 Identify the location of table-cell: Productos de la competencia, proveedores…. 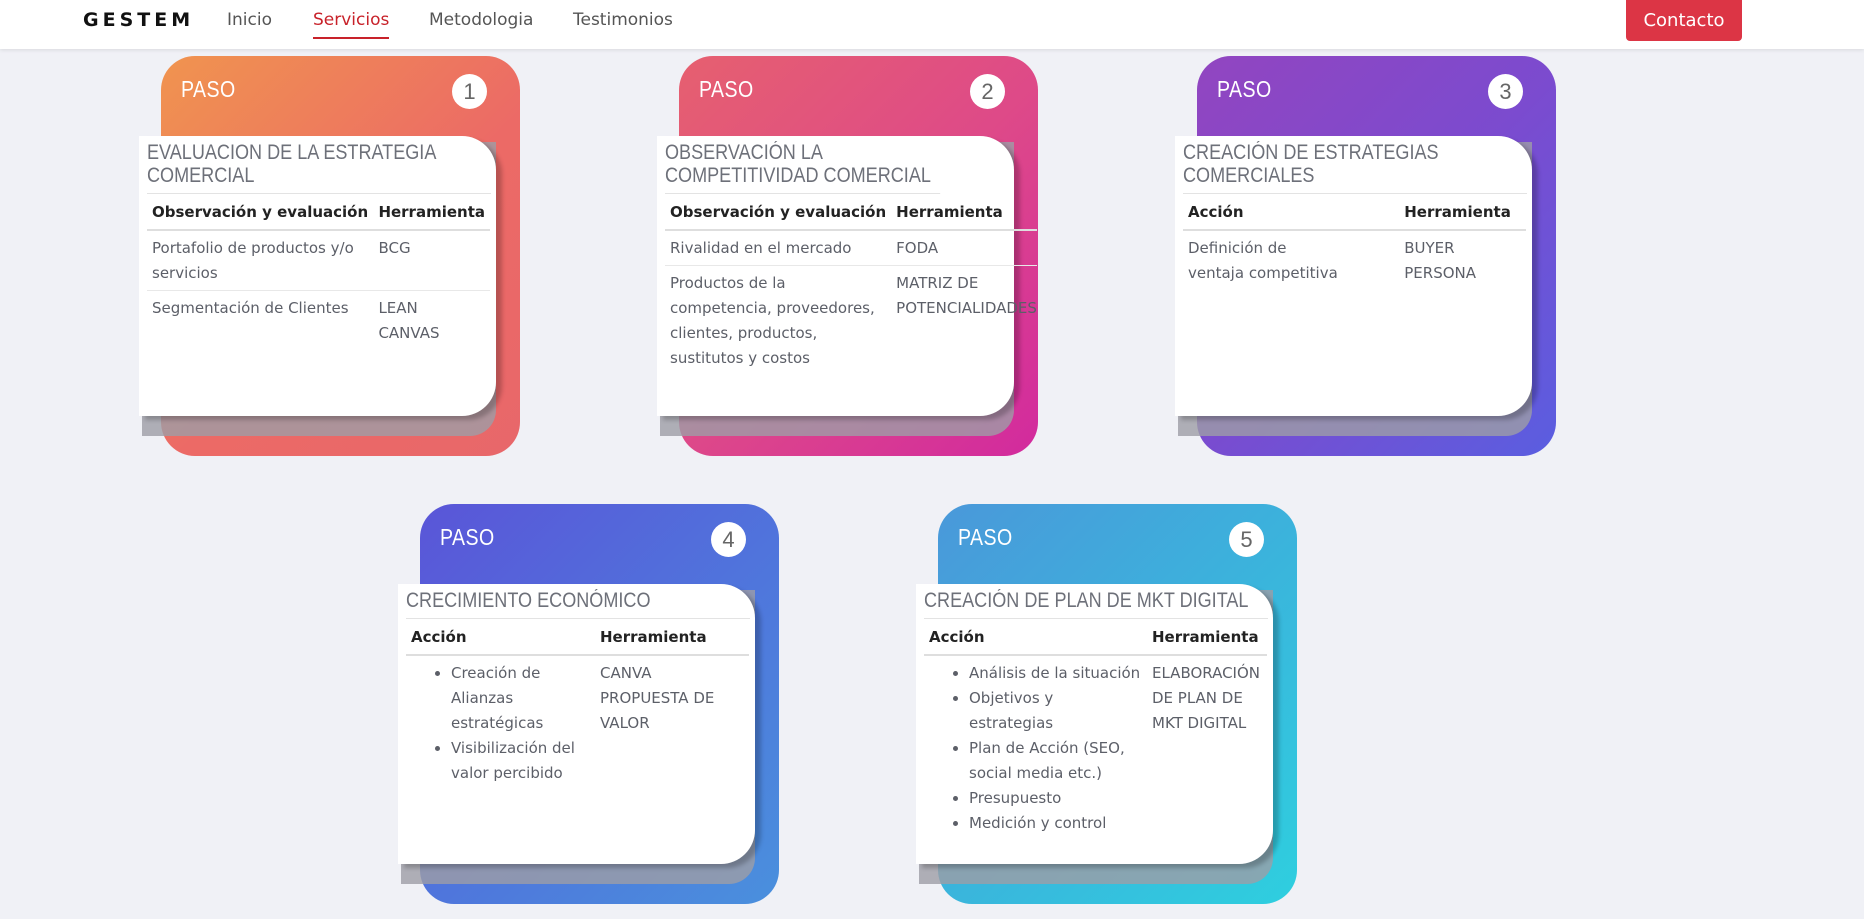
(772, 320).